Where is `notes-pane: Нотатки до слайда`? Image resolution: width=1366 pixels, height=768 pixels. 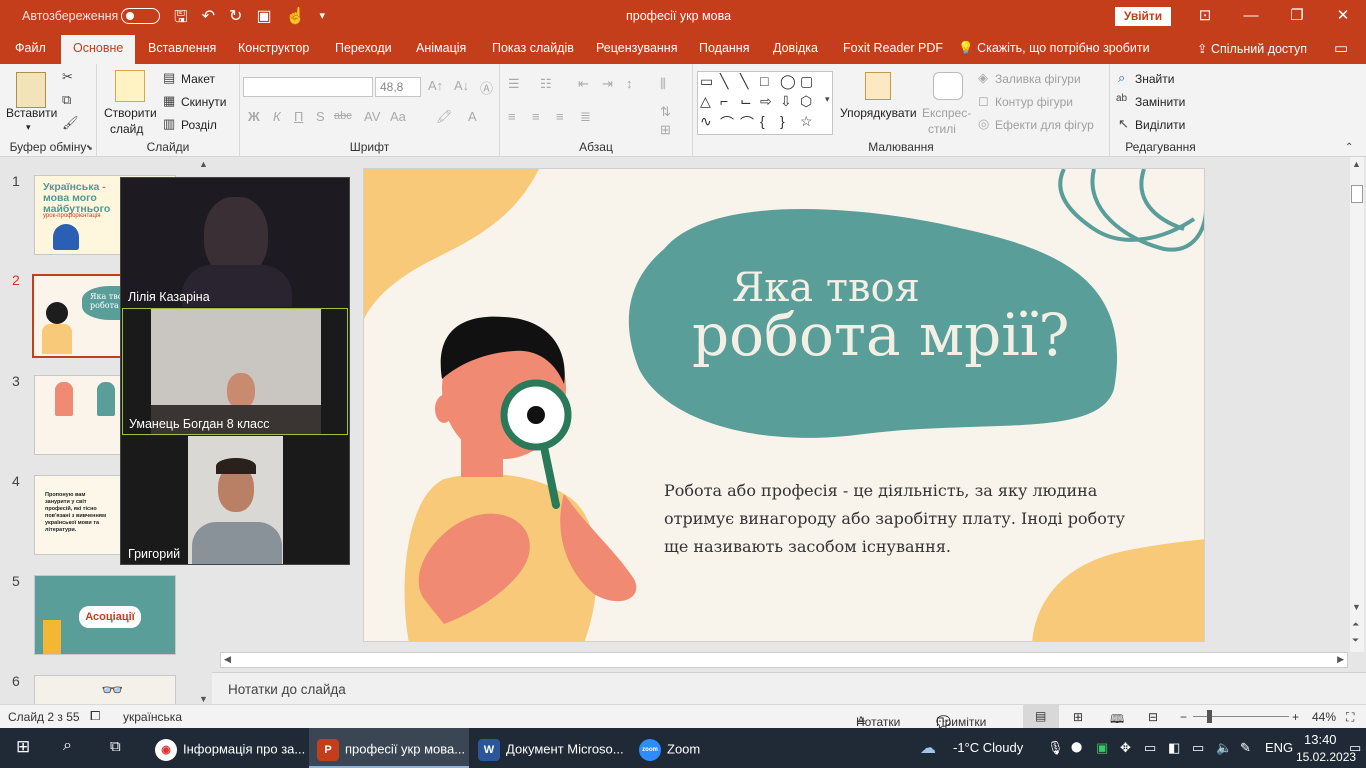 notes-pane: Нотатки до слайда is located at coordinates (789, 688).